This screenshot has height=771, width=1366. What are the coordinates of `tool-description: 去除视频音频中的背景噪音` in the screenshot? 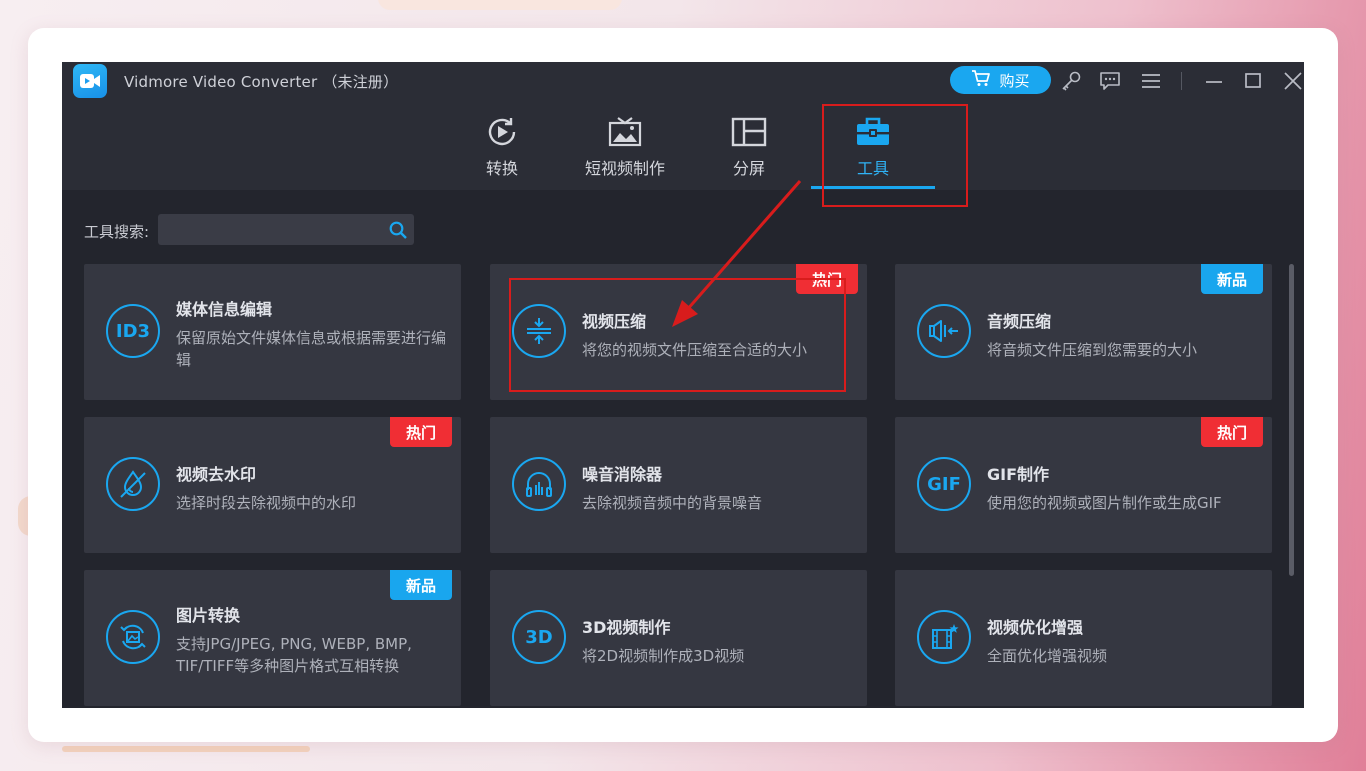 It's located at (672, 503).